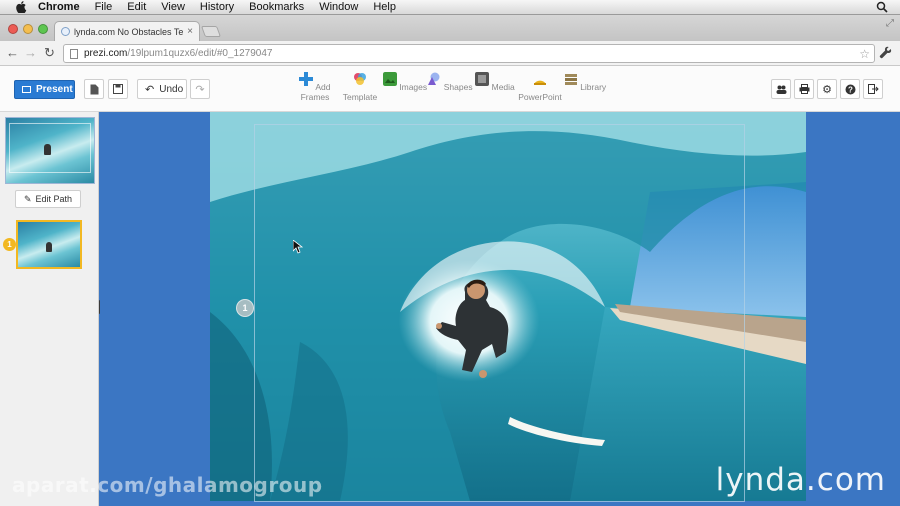  Describe the element at coordinates (503, 87) in the screenshot. I see `media-label: Media` at that location.